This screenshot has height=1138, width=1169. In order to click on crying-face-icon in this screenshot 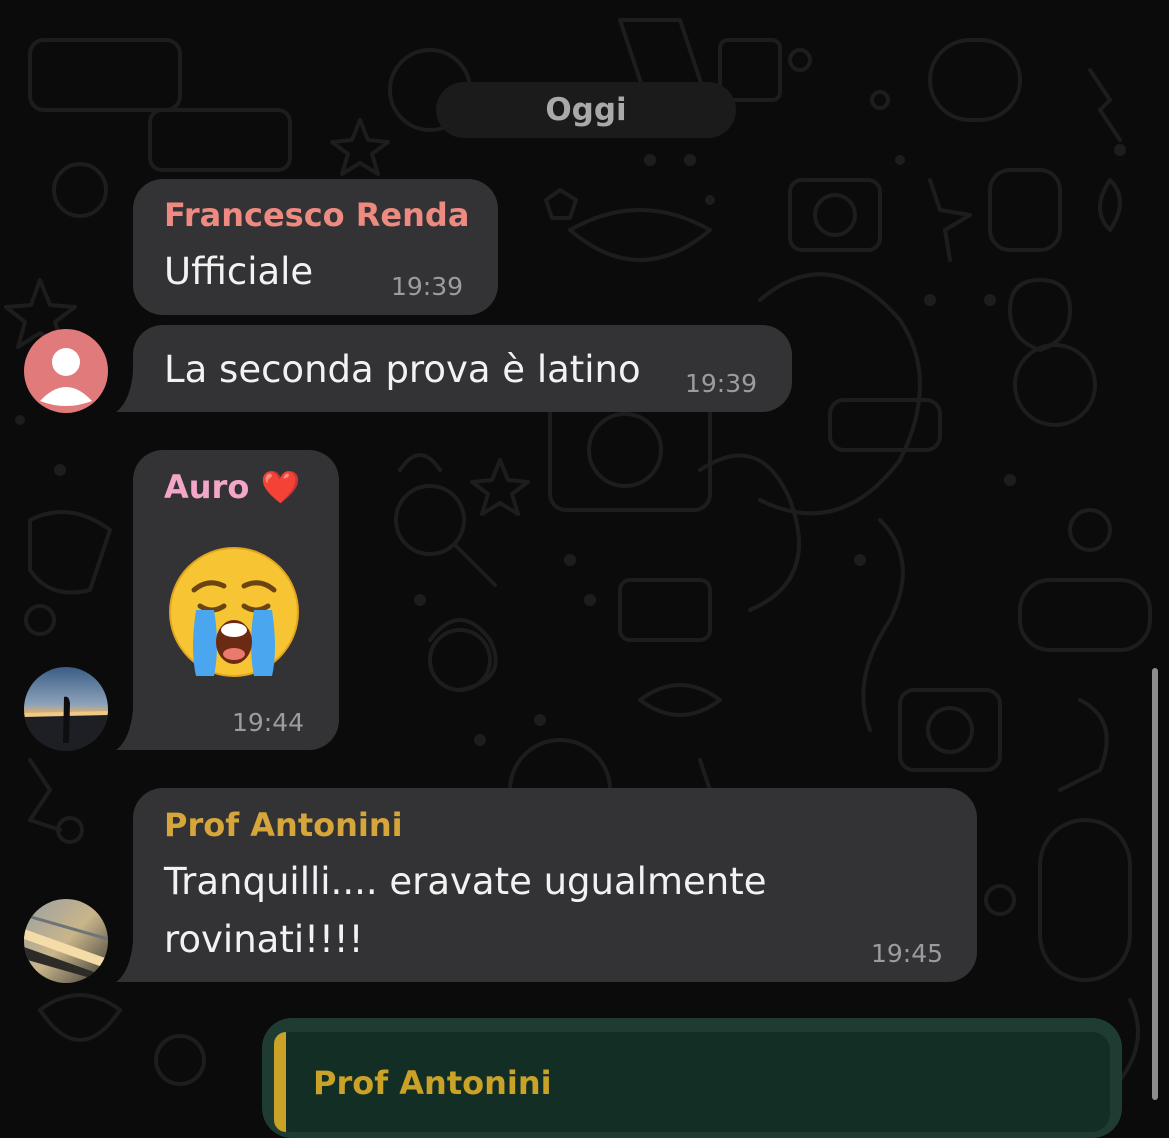, I will do `click(234, 612)`.